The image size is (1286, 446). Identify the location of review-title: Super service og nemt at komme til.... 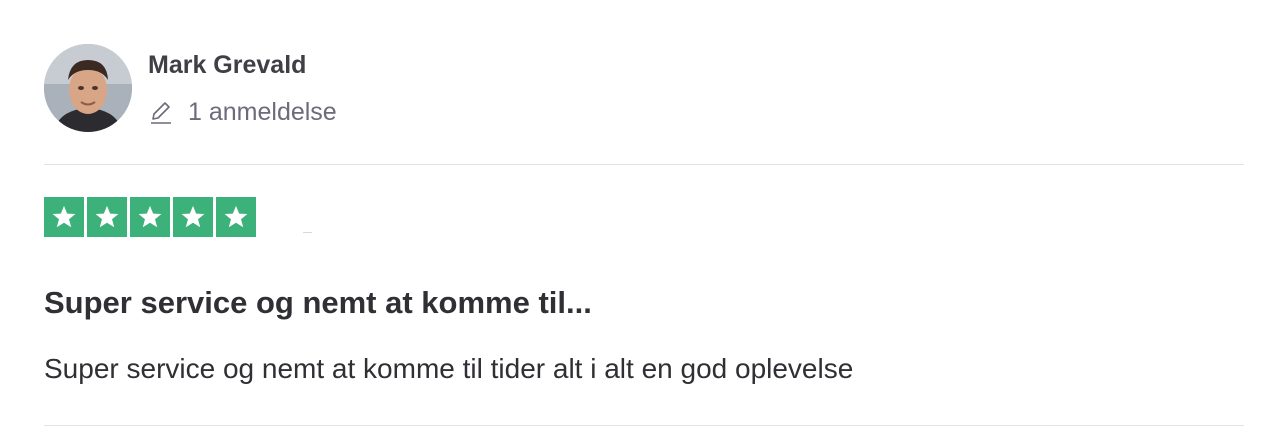
(318, 303).